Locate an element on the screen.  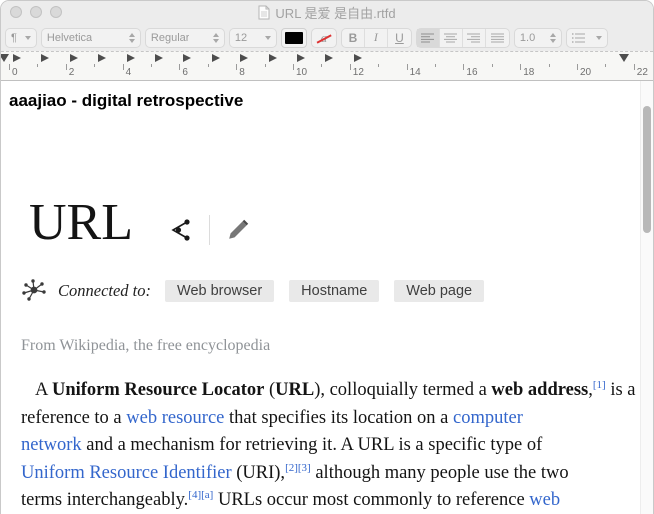
text-segment: URL is located at coordinates (295, 390).